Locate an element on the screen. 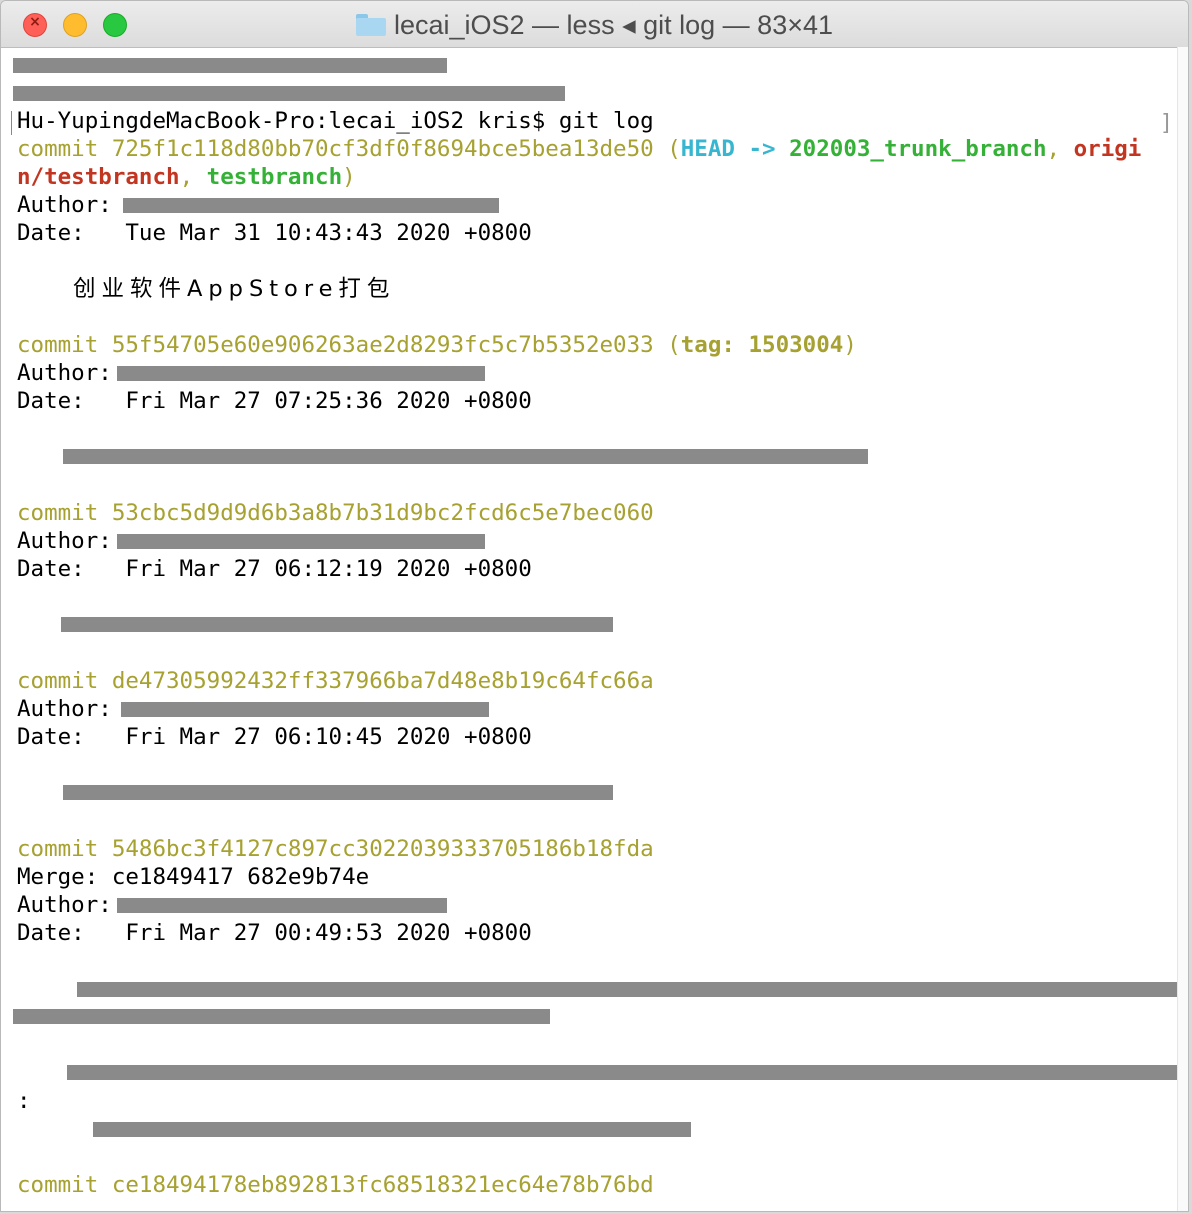 The height and width of the screenshot is (1214, 1192). remote-ref: origi is located at coordinates (1107, 149).